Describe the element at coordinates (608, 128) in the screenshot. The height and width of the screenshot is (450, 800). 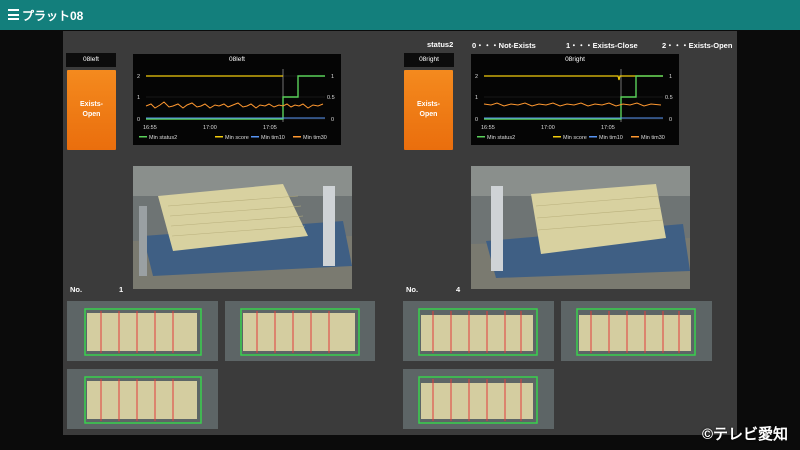
I see `right-x-tick-1705: 17:05` at that location.